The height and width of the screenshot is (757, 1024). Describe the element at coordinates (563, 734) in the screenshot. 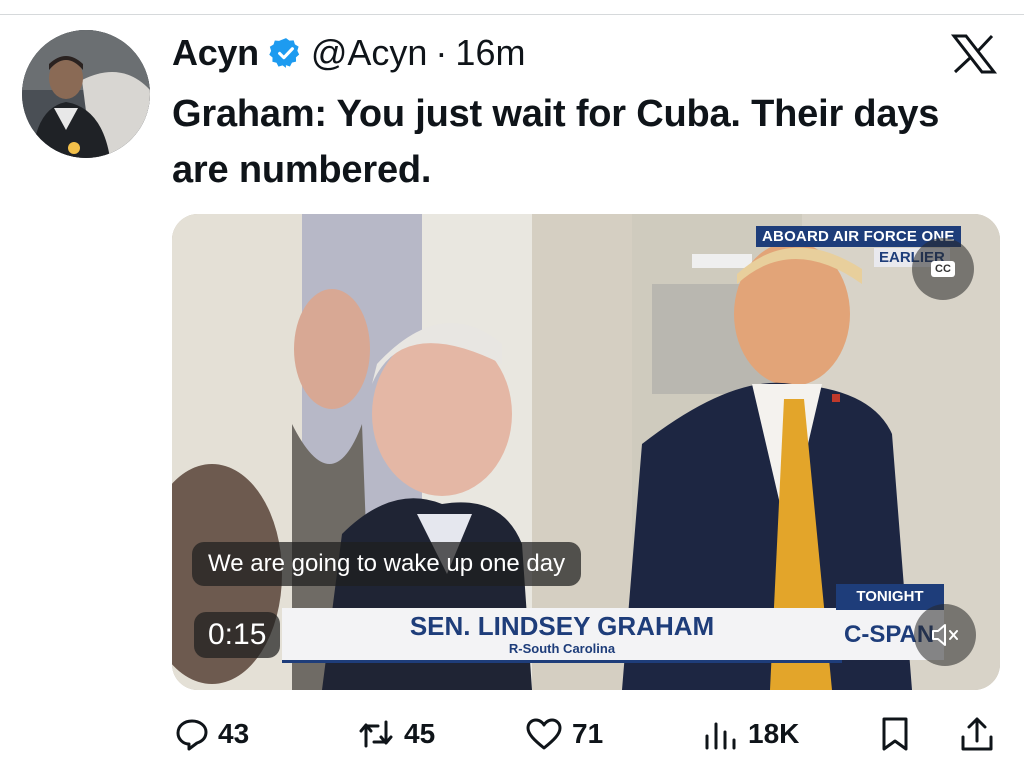

I see `like-button: 71` at that location.